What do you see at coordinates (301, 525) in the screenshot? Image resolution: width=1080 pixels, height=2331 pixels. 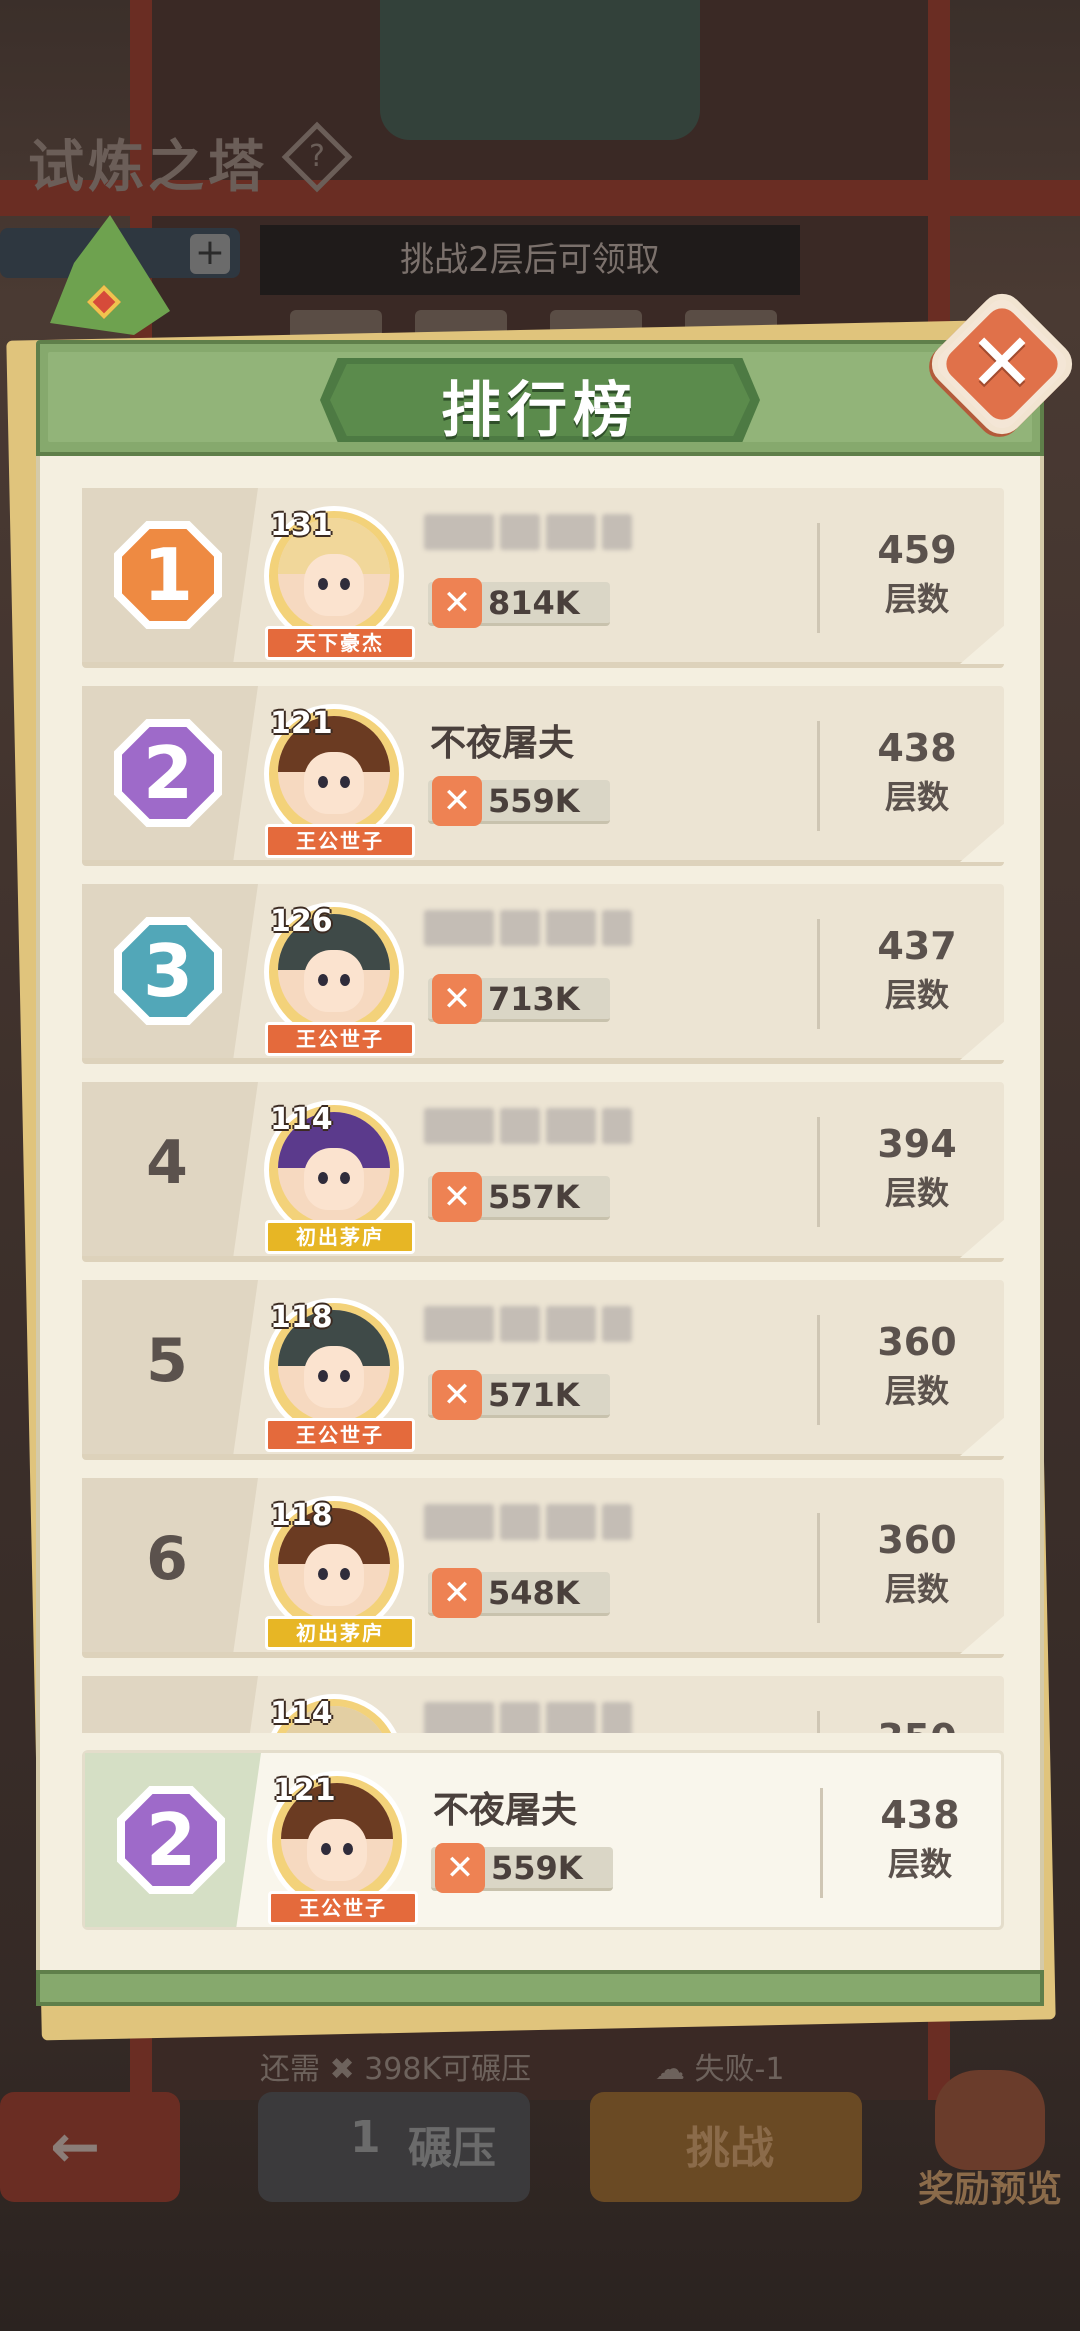 I see `player-level: 131` at bounding box center [301, 525].